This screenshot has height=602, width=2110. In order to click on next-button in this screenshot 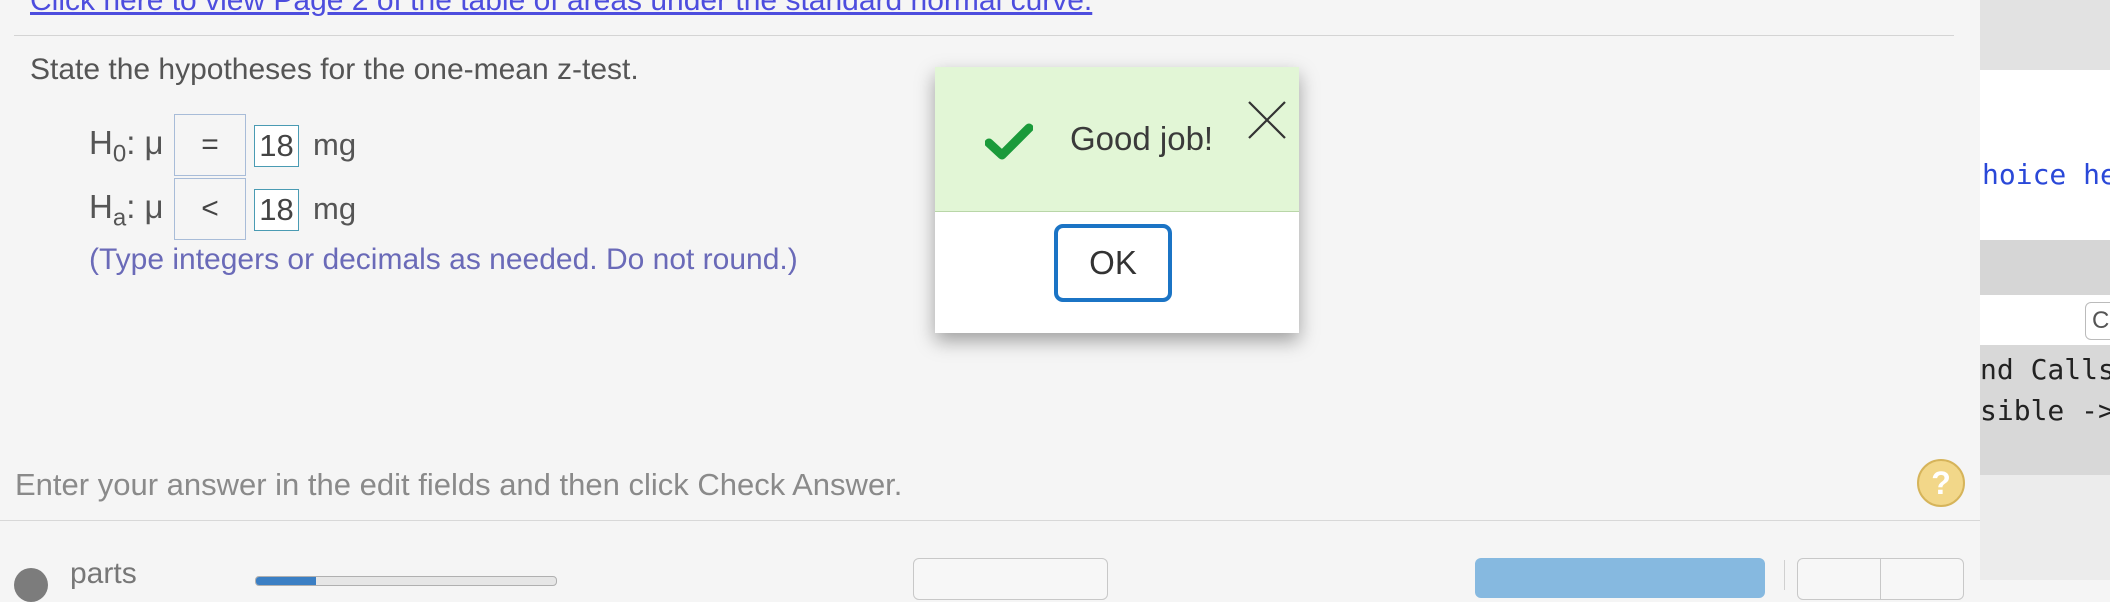, I will do `click(1922, 579)`.